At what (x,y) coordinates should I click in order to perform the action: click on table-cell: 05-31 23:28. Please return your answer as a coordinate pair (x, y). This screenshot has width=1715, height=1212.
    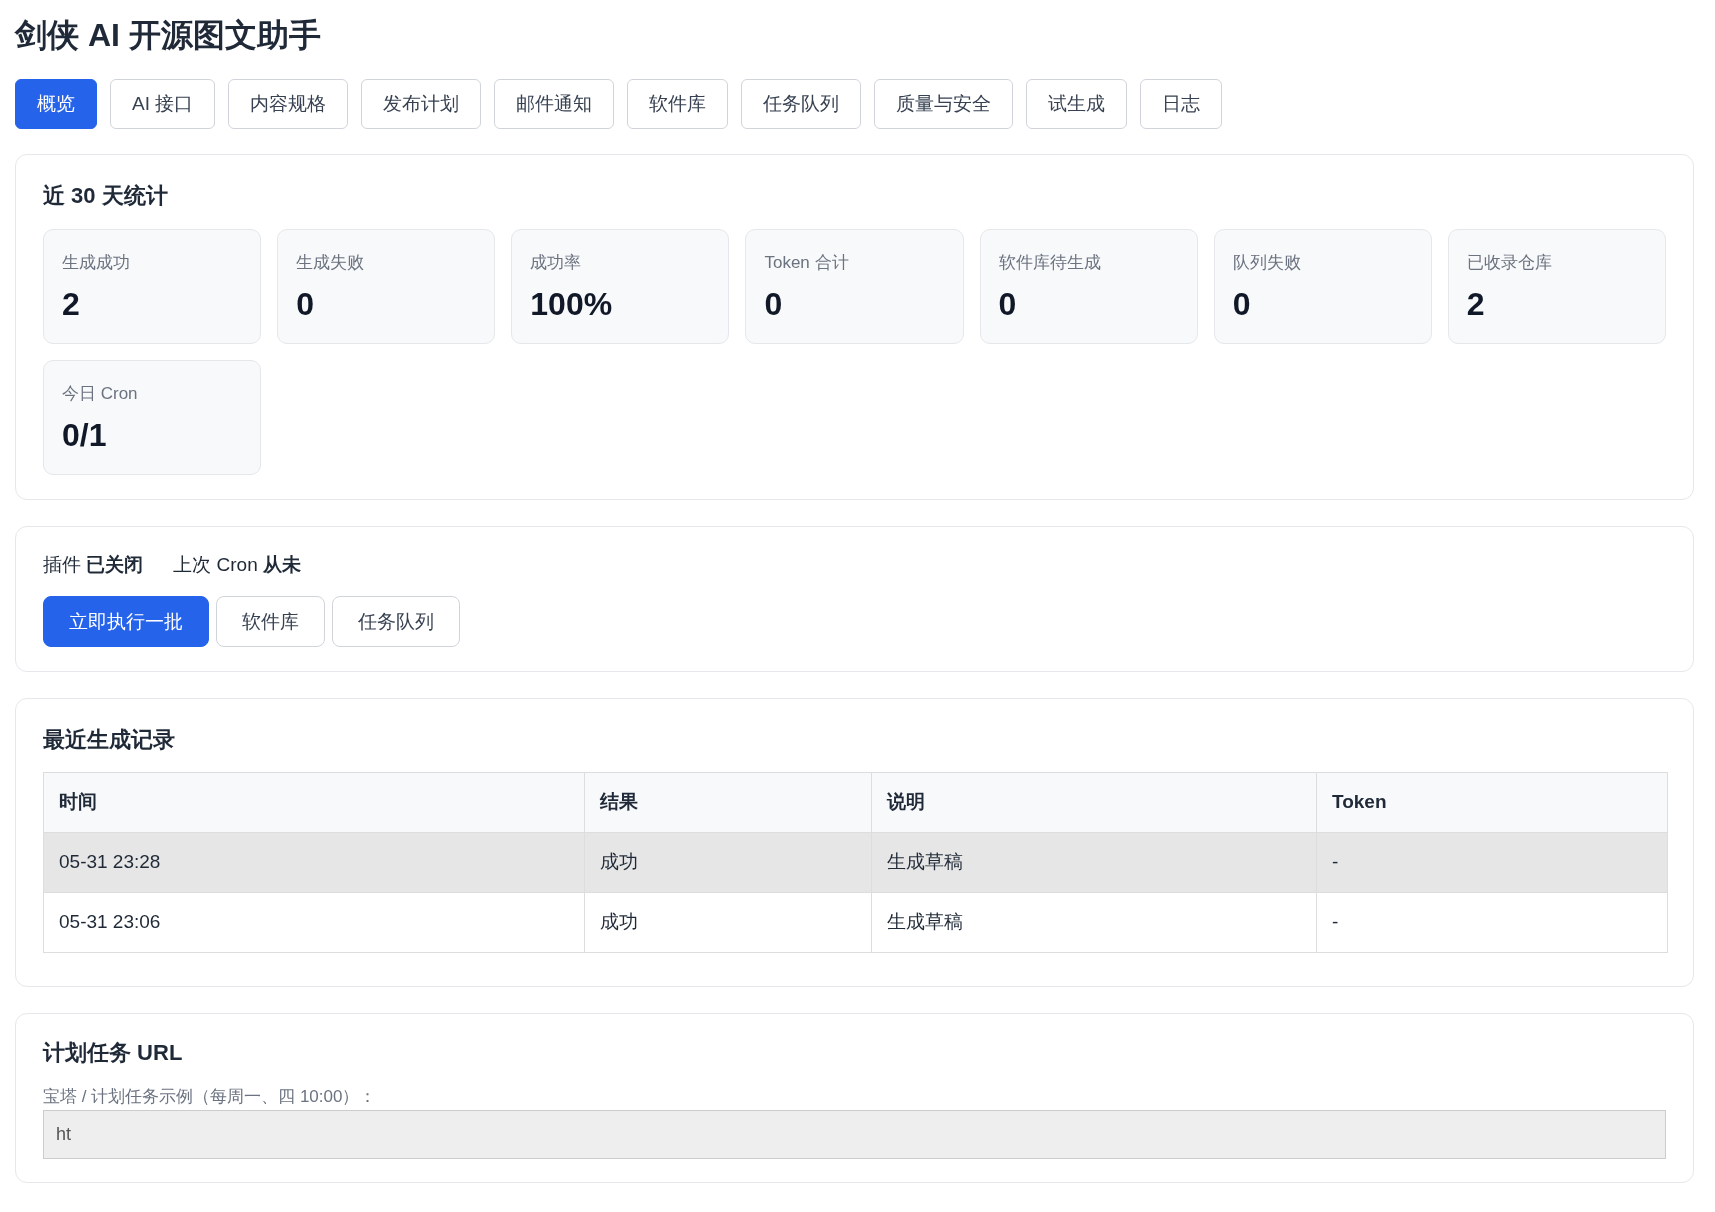
    Looking at the image, I should click on (314, 862).